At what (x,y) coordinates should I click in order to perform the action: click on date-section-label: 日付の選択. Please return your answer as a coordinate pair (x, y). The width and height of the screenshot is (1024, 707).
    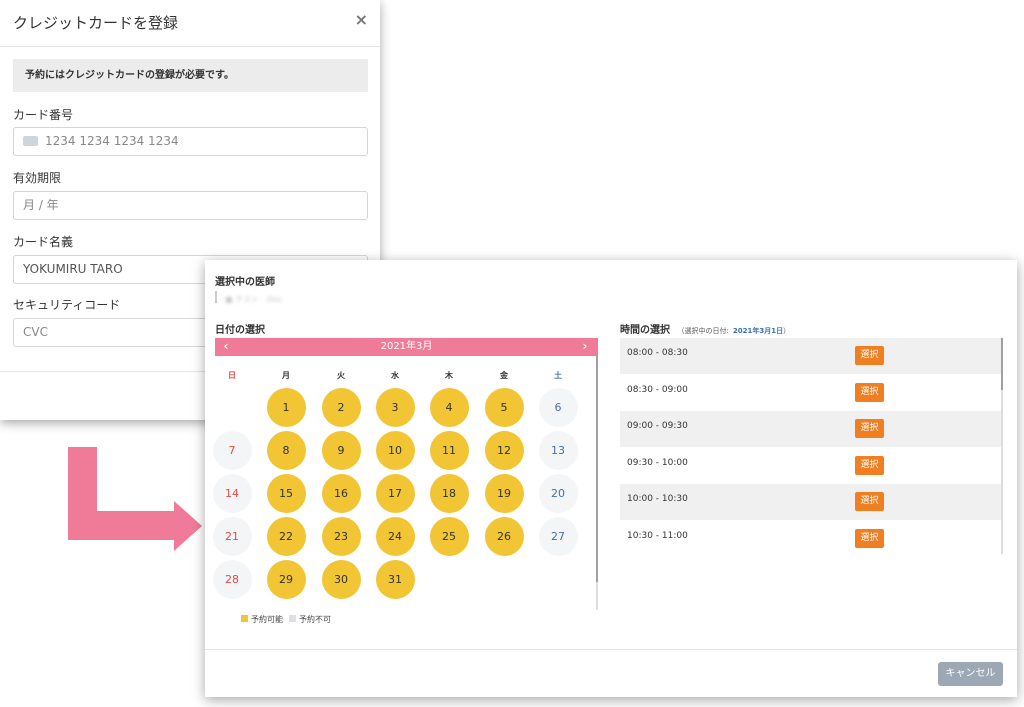
    Looking at the image, I should click on (240, 330).